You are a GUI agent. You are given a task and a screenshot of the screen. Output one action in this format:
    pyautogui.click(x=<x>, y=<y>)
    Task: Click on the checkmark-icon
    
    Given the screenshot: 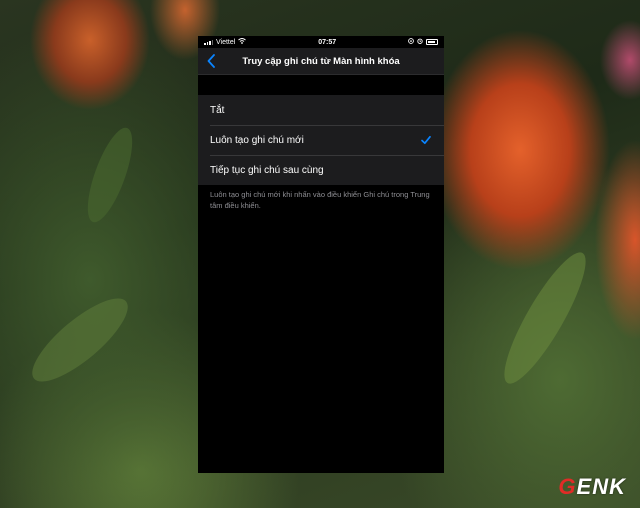 What is the action you would take?
    pyautogui.click(x=426, y=140)
    